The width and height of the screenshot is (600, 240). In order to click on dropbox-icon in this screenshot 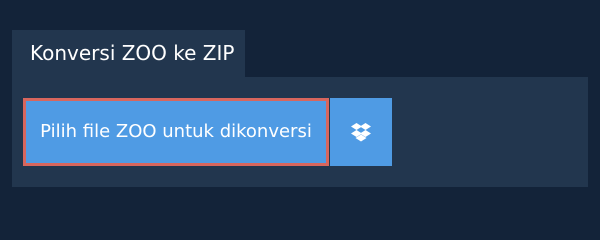, I will do `click(361, 132)`.